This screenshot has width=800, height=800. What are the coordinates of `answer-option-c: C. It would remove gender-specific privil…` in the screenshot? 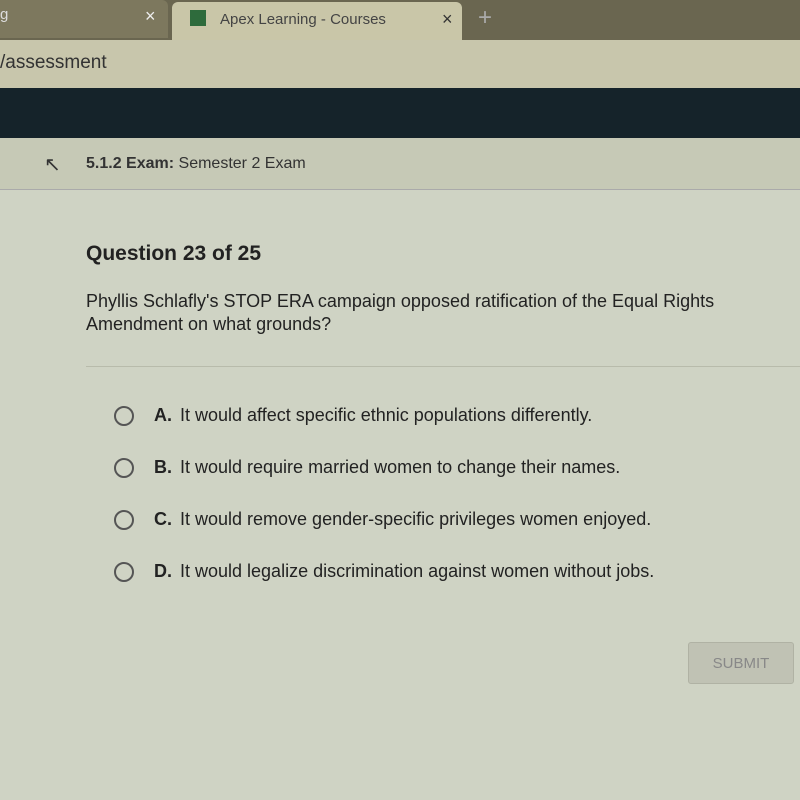 It's located at (382, 519).